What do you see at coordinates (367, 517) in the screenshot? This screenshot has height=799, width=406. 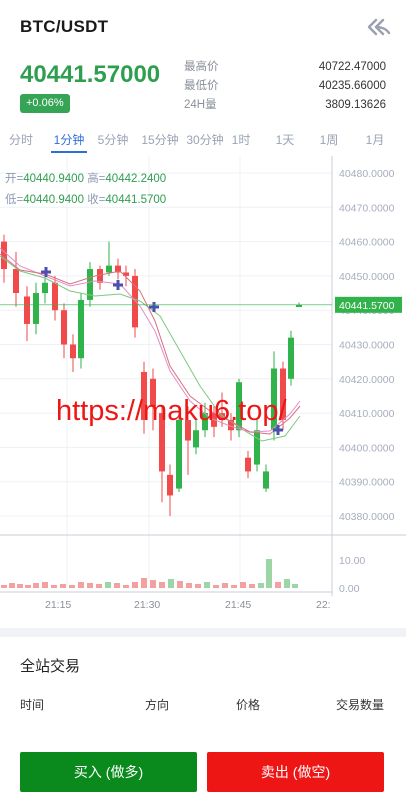 I see `price-tick-label: 40380.0000` at bounding box center [367, 517].